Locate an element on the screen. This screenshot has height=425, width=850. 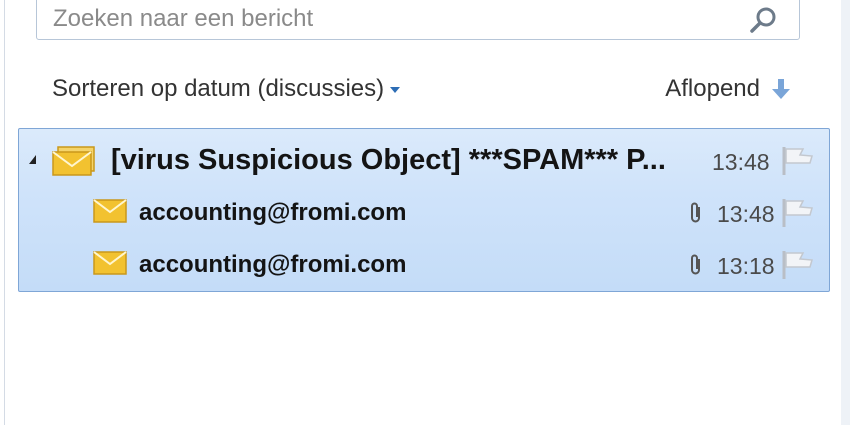
sort-order-toggle: Aflopend is located at coordinates (728, 89).